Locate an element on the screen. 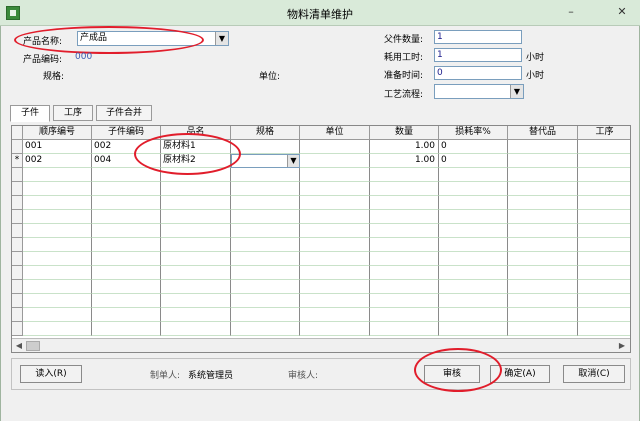  tab-components: 子件 is located at coordinates (30, 113).